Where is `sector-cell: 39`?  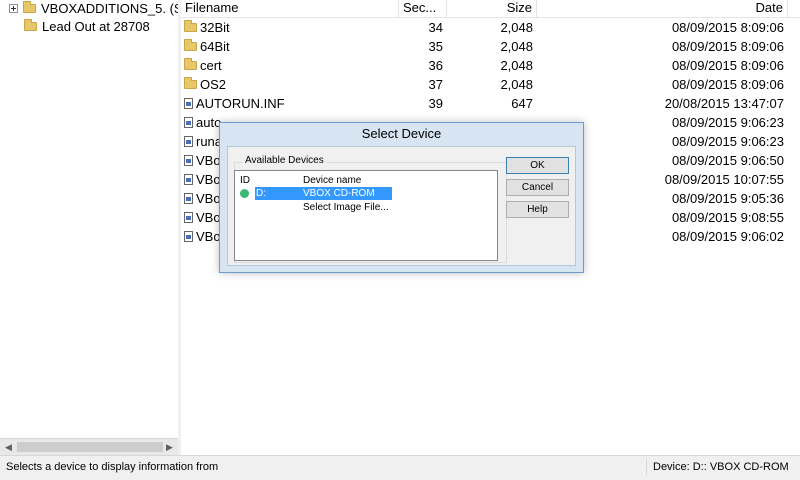 sector-cell: 39 is located at coordinates (435, 103).